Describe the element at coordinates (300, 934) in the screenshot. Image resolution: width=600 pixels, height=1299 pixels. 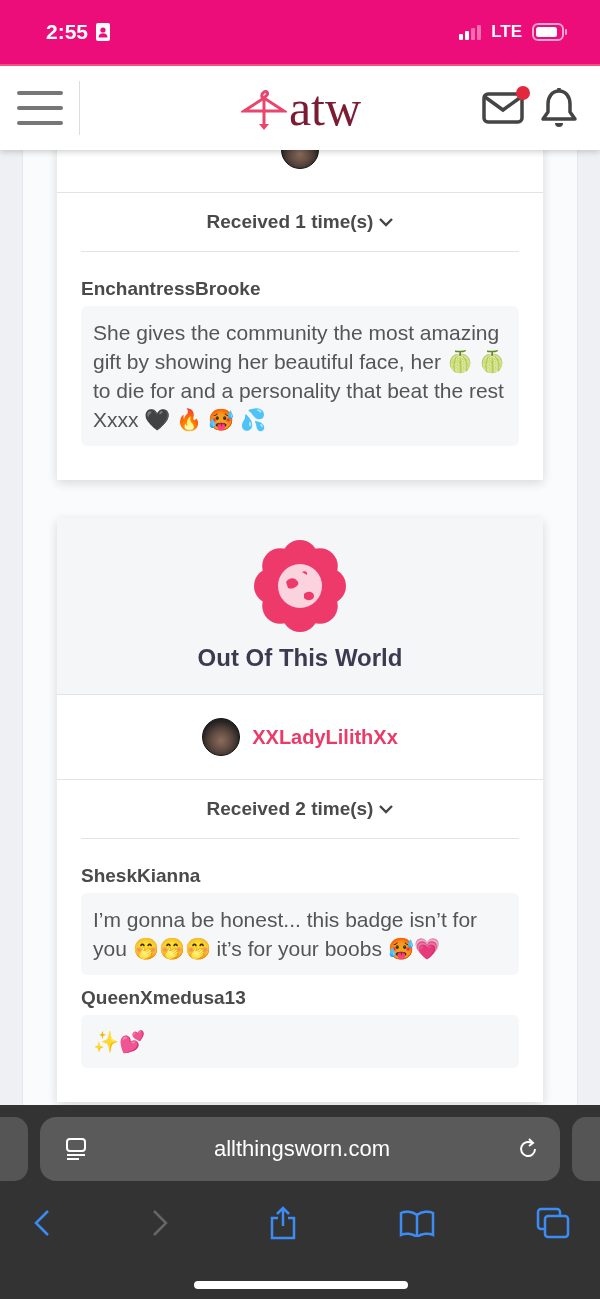
I see `comment-bubble: I’m gonna be honest... this badge isn’t for you 🤭🤭🤭 it’s for your boobs 🥵💗` at that location.